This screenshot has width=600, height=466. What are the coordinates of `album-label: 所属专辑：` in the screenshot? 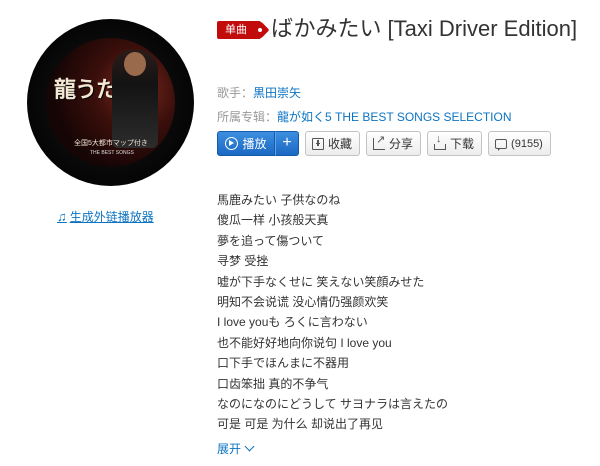 It's located at (247, 117).